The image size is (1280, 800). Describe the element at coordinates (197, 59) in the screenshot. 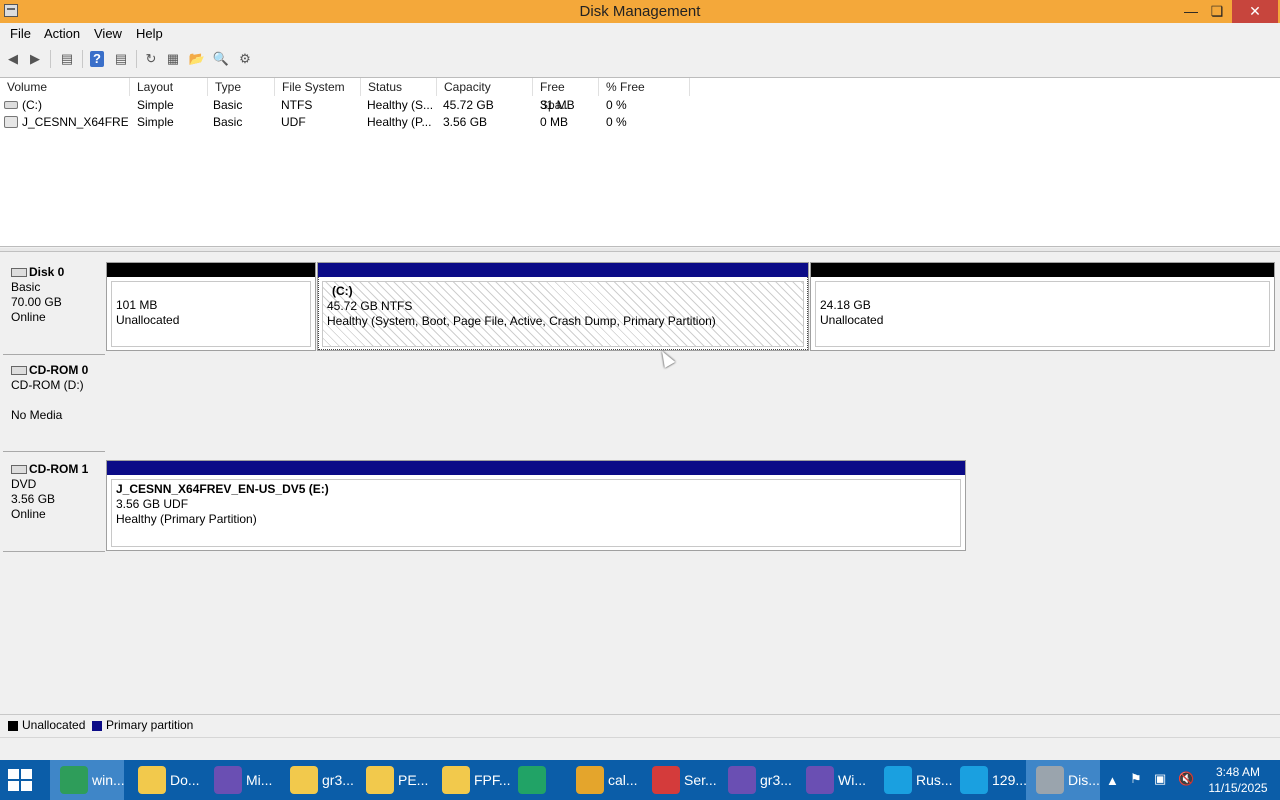

I see `open-folder-icon: 📂` at that location.